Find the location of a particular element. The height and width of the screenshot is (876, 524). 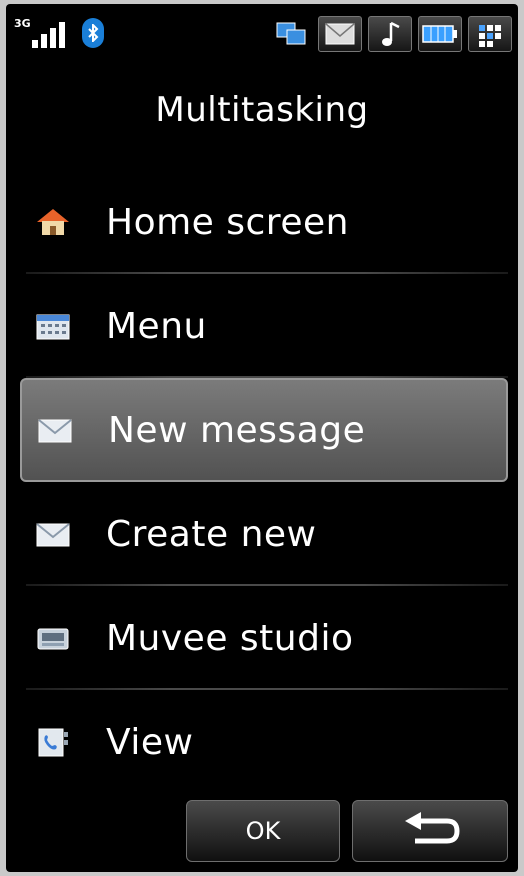

menu-item-home-screen: Home screen is located at coordinates (262, 222).